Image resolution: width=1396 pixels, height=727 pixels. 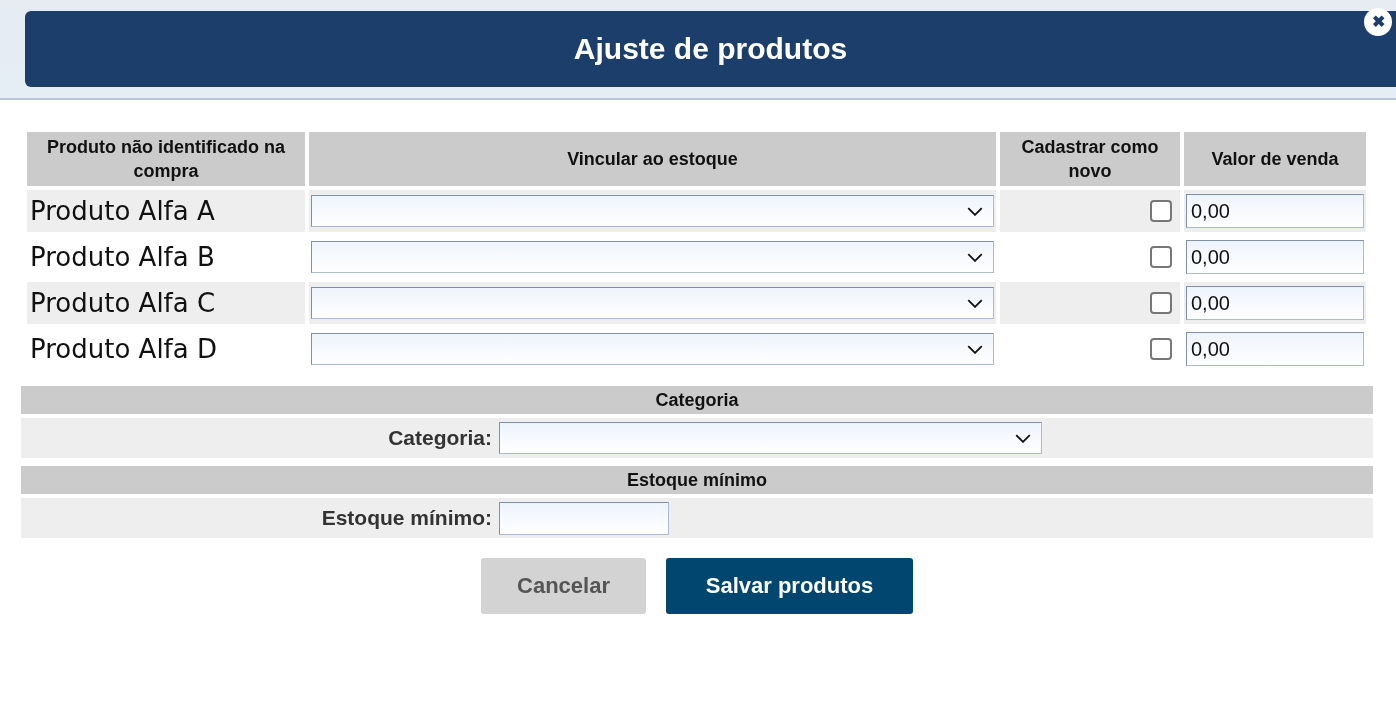 I want to click on close-button: ✖, so click(x=1378, y=22).